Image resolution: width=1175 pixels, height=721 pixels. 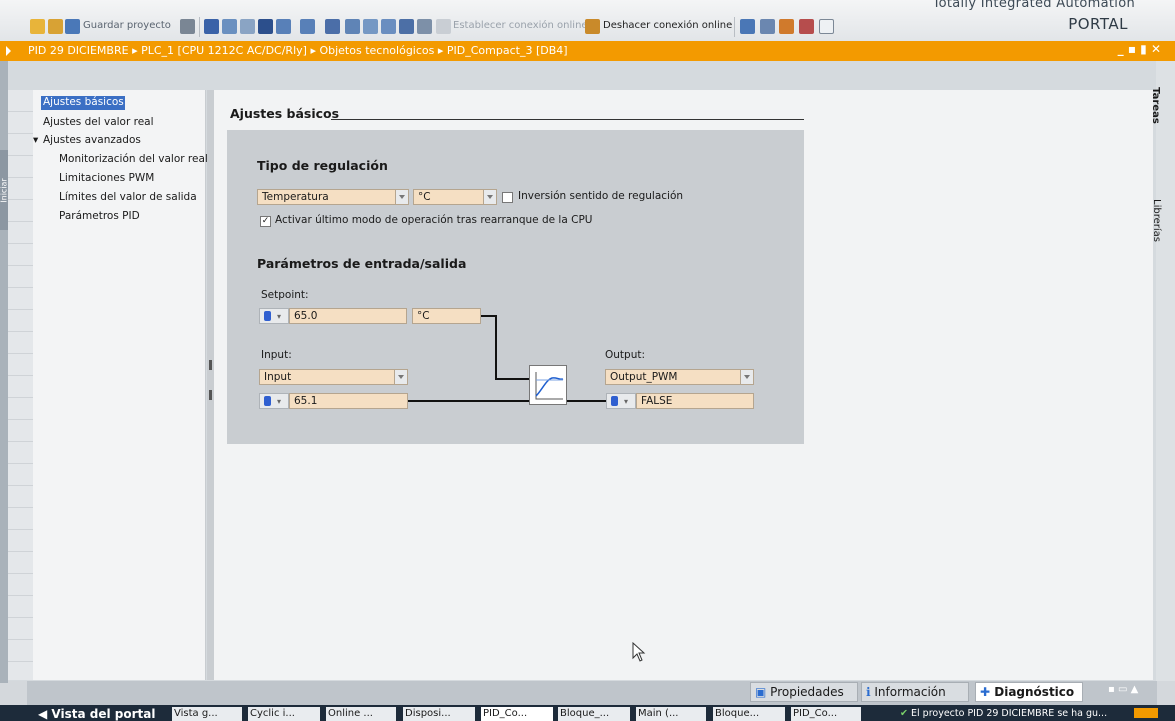 What do you see at coordinates (443, 26) in the screenshot?
I see `go-online-icon` at bounding box center [443, 26].